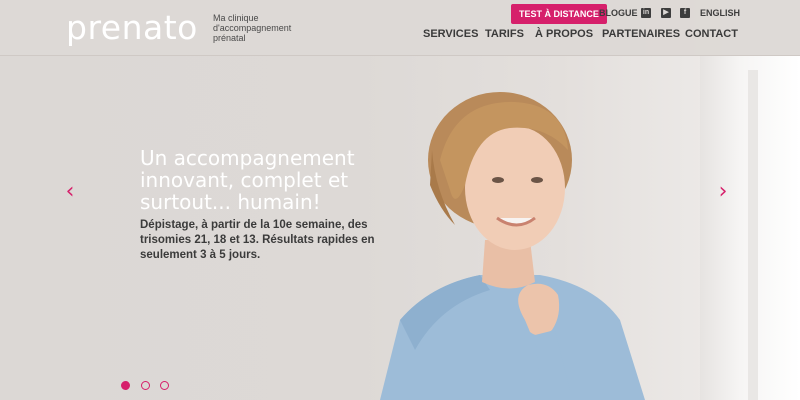 This screenshot has width=800, height=400. I want to click on window-frame, so click(753, 235).